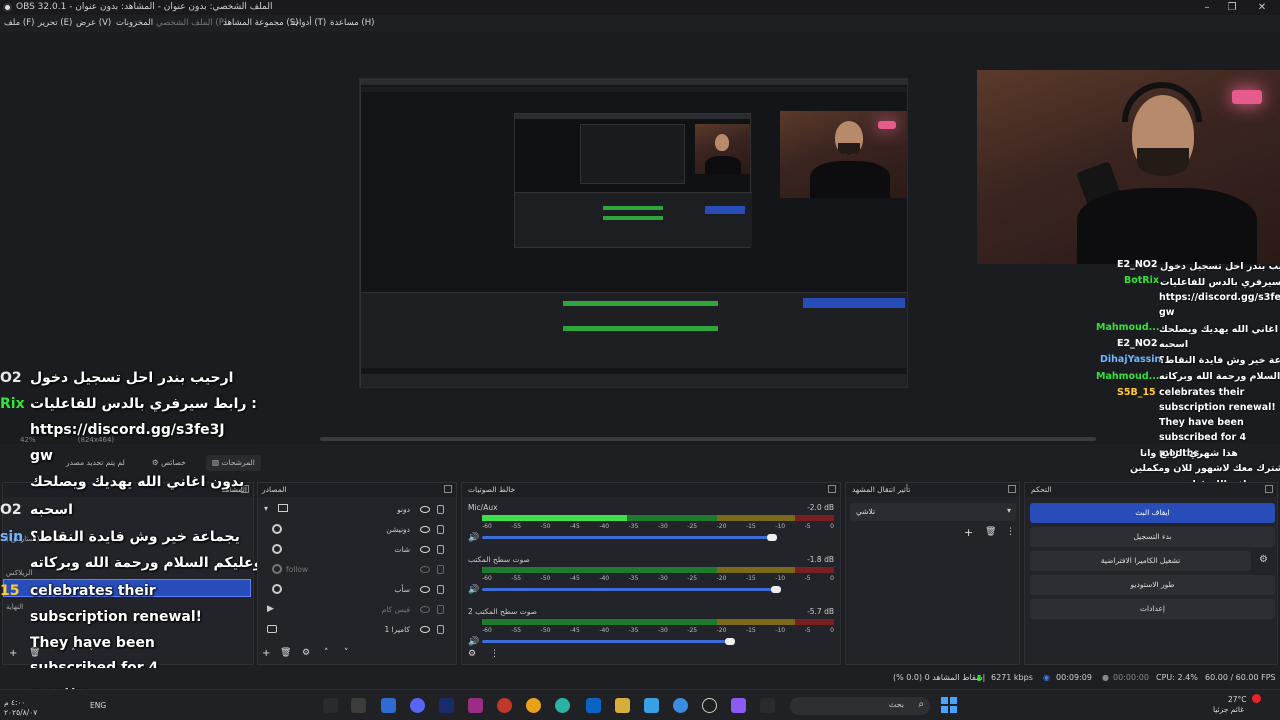 The width and height of the screenshot is (1280, 720). Describe the element at coordinates (191, 23) in the screenshot. I see `menu-profile: الملف الشخصي (P)` at that location.